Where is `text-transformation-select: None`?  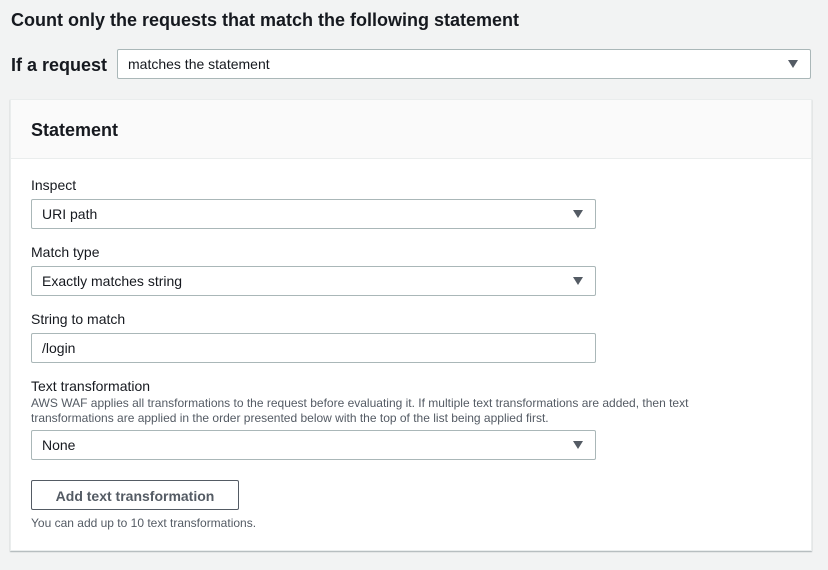
text-transformation-select: None is located at coordinates (313, 445).